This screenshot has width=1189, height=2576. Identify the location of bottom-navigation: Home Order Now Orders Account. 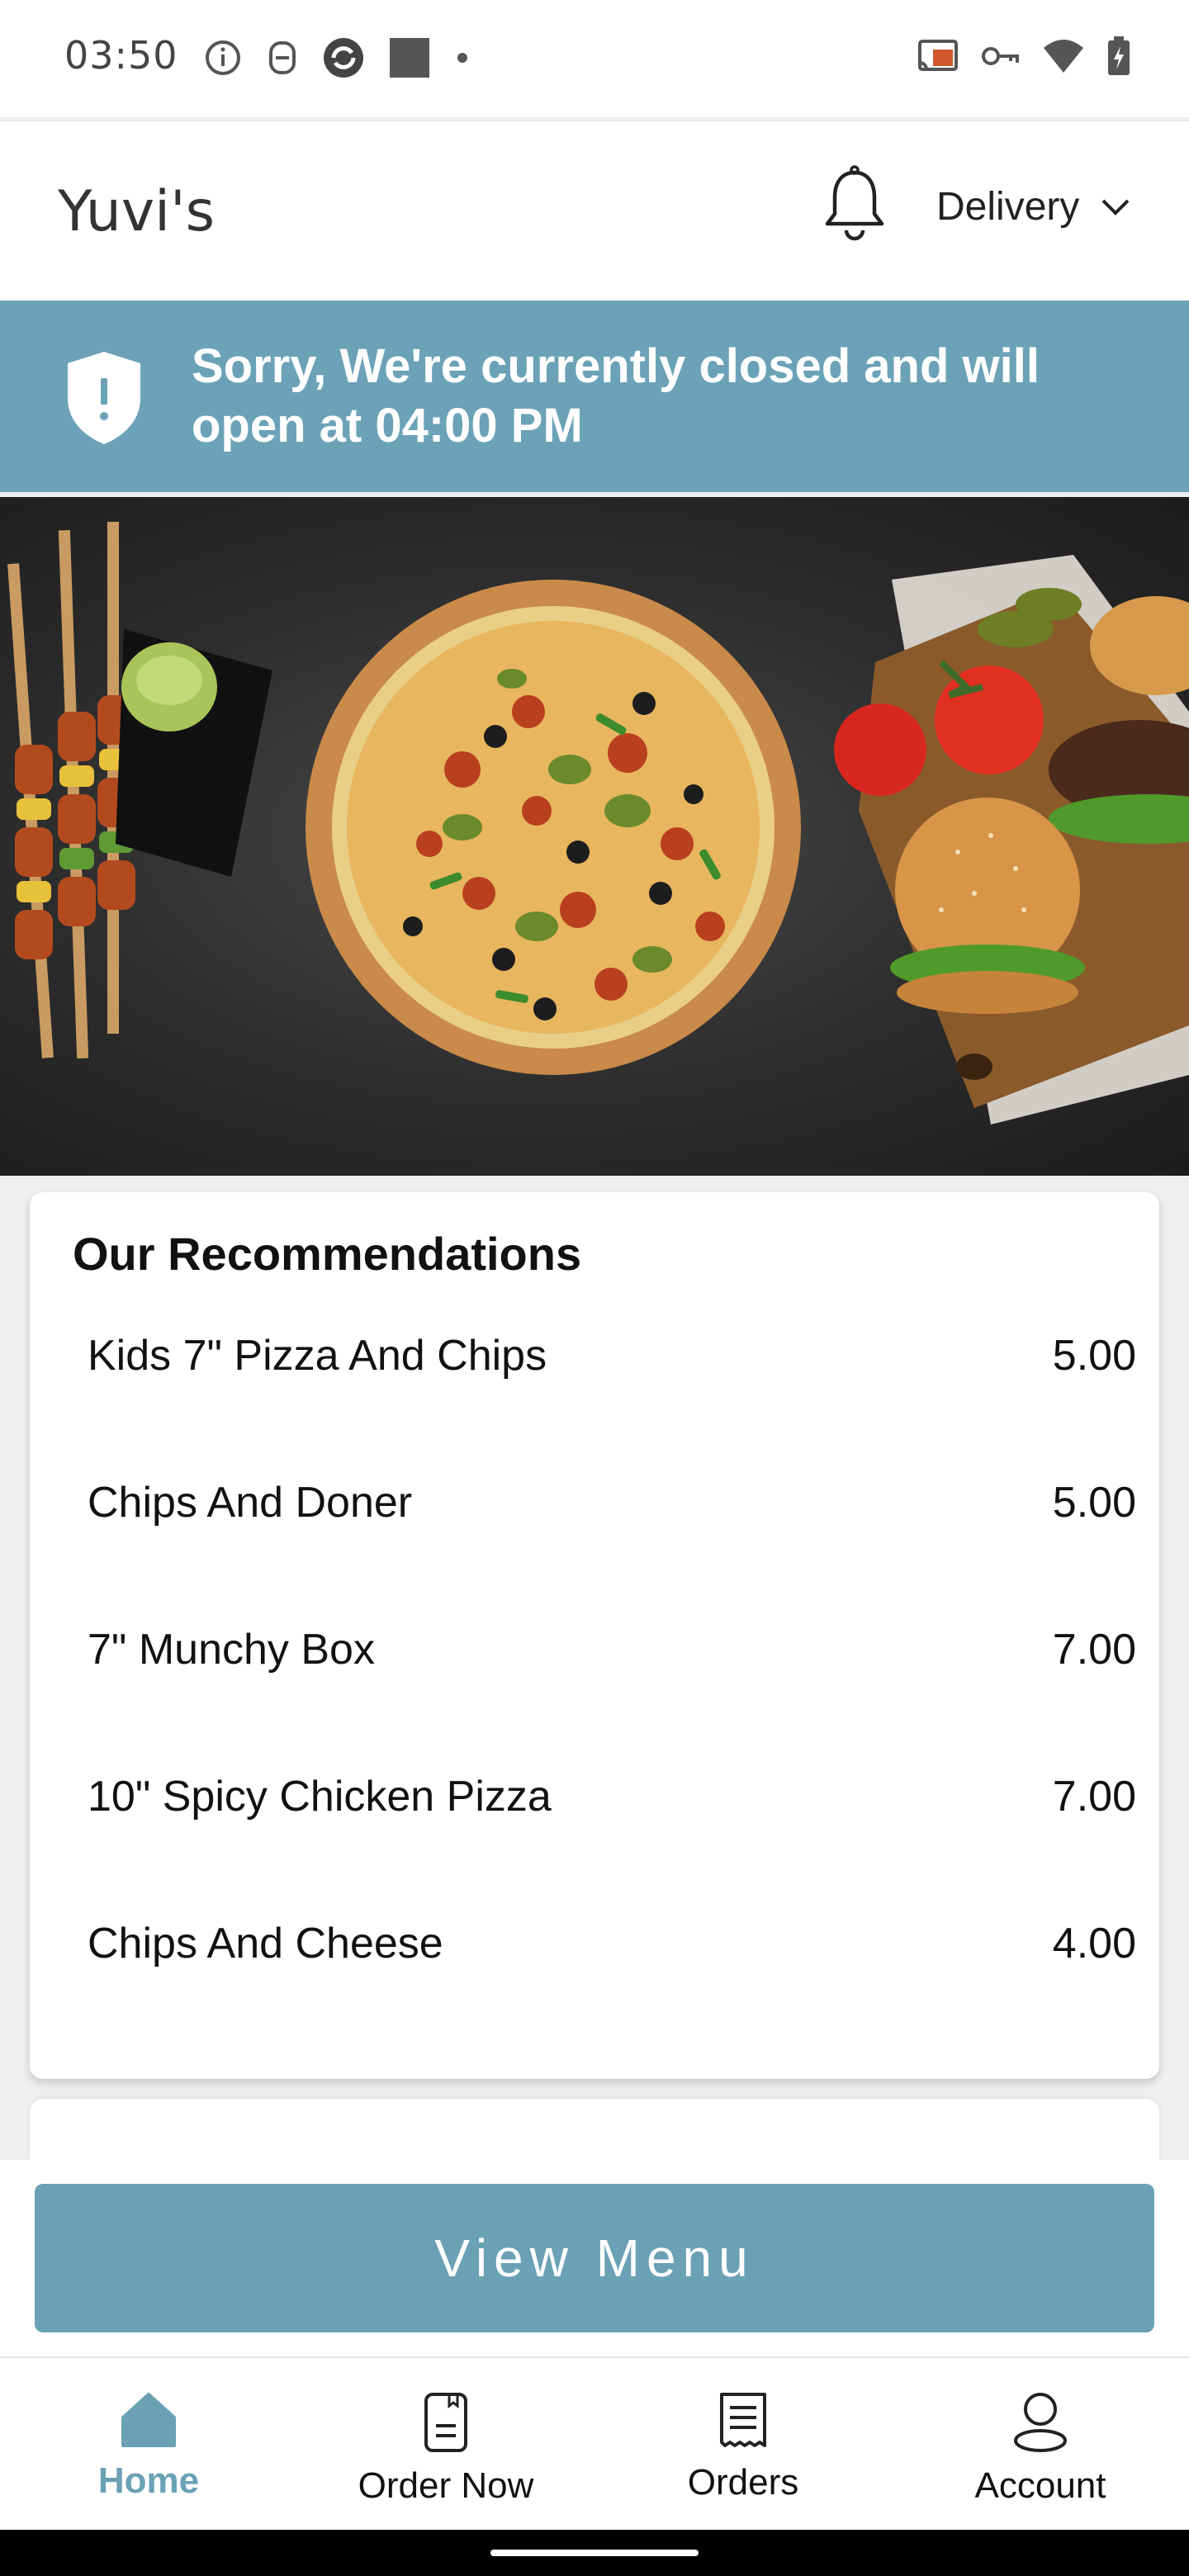
(594, 2443).